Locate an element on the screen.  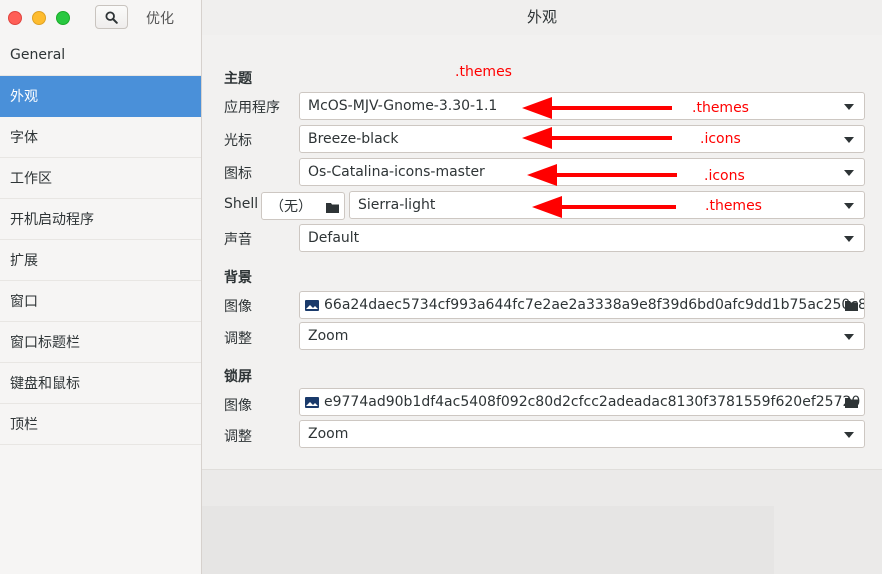
sidebar-item-windows: 窗口 is located at coordinates (100, 301).